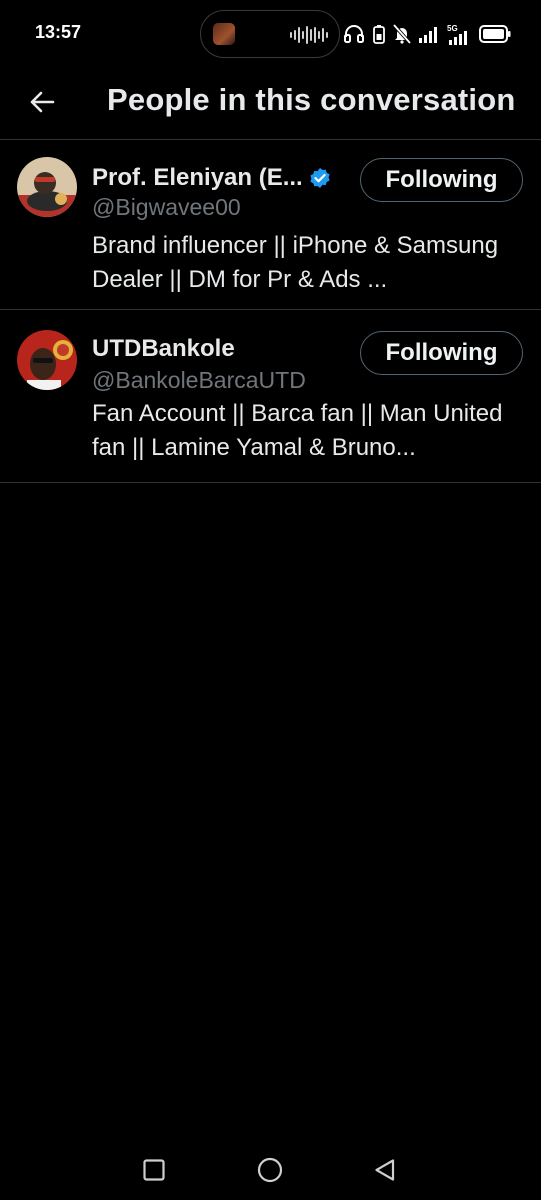 This screenshot has width=541, height=1200. I want to click on battery-saver-icon, so click(379, 34).